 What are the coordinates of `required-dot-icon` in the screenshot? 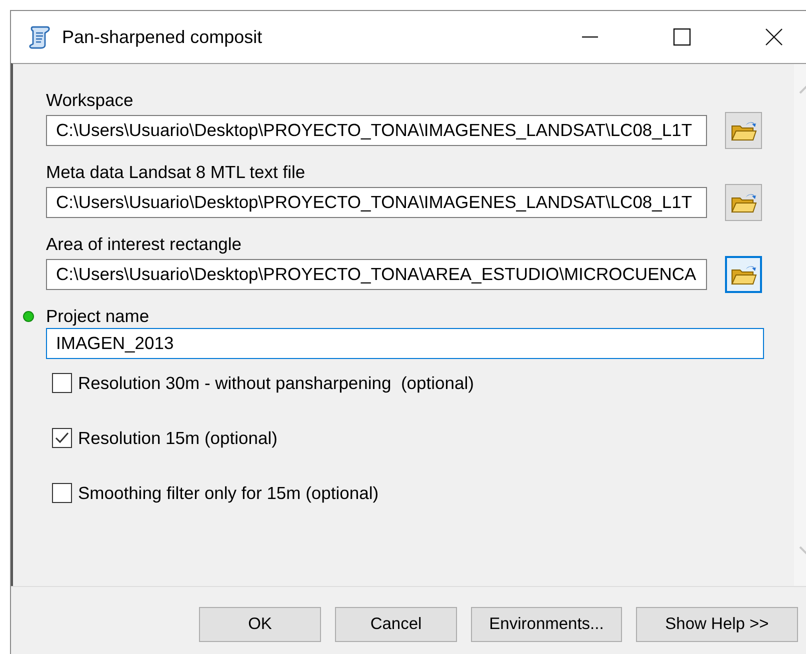 It's located at (28, 316).